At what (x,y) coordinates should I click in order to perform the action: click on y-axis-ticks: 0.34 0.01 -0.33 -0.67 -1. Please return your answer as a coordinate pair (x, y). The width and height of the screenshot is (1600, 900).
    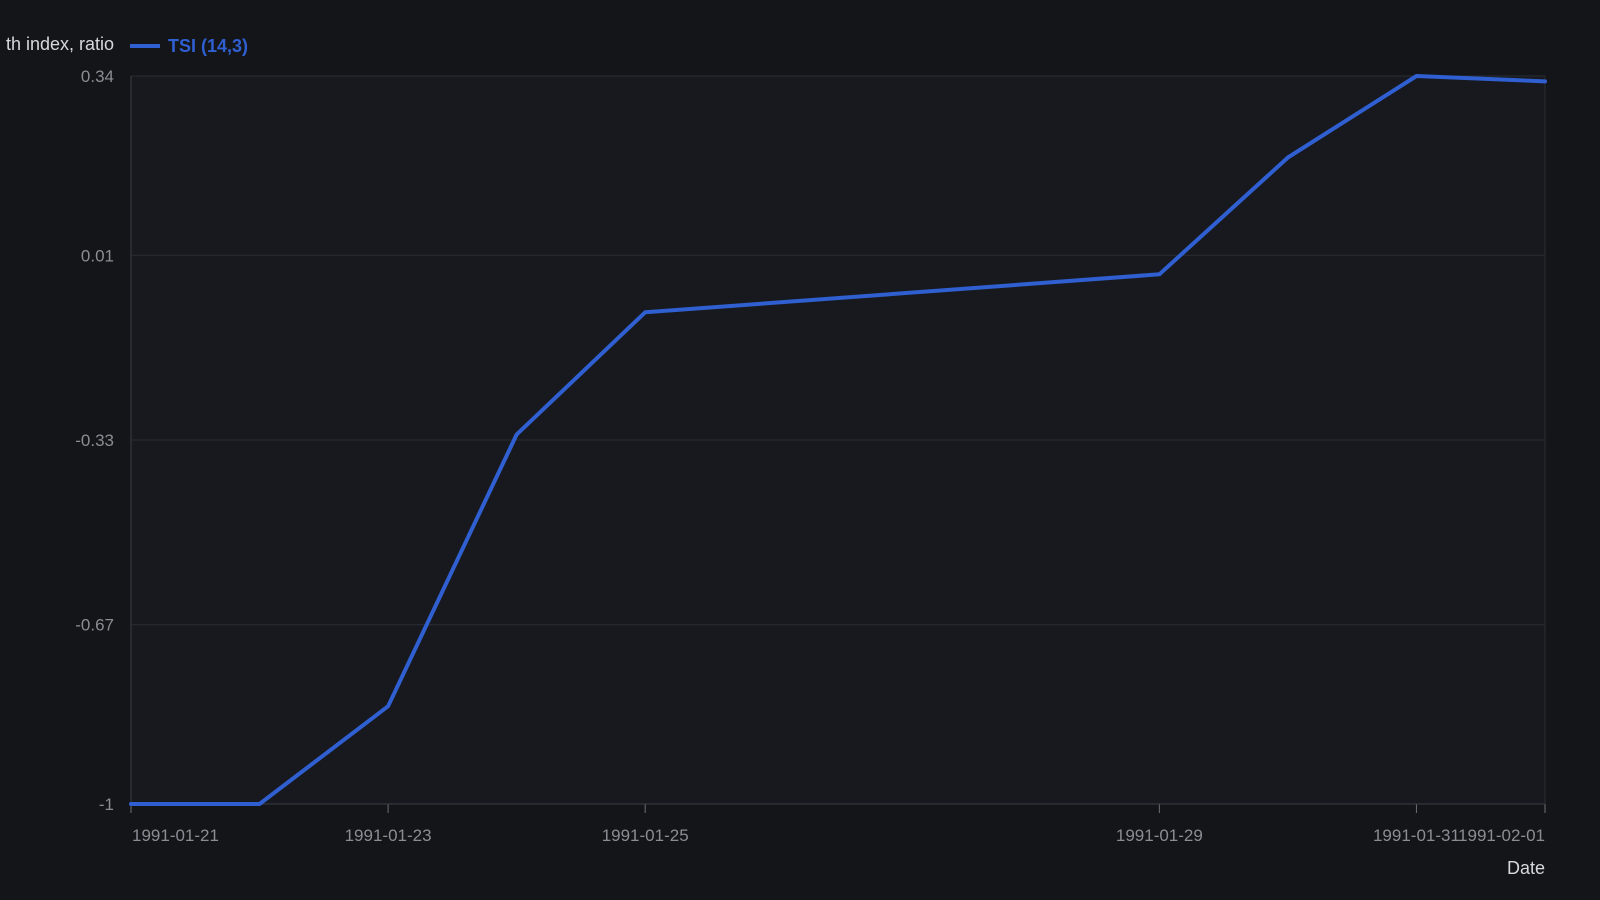
    Looking at the image, I should click on (94, 440).